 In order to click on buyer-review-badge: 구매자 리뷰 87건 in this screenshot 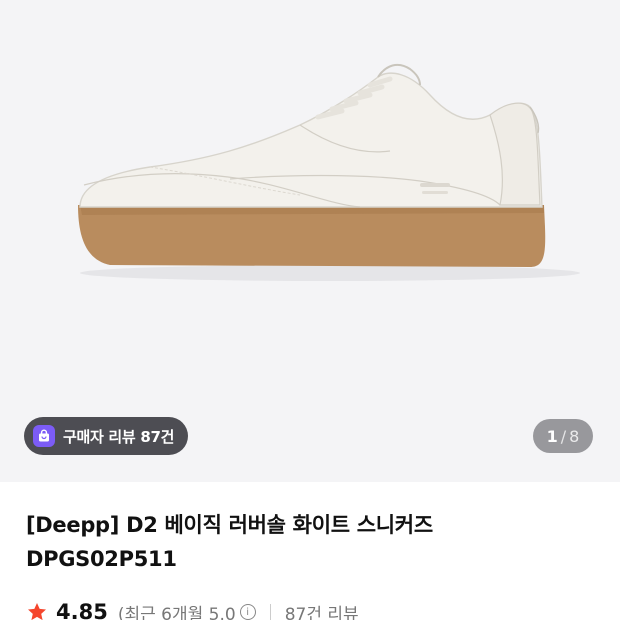, I will do `click(106, 436)`.